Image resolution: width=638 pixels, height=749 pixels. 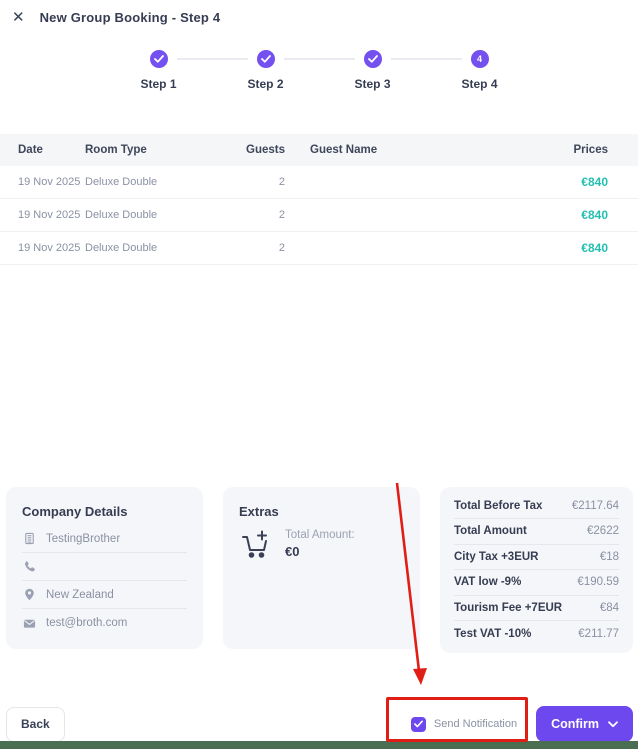 I want to click on totals-value: €2622, so click(x=603, y=531).